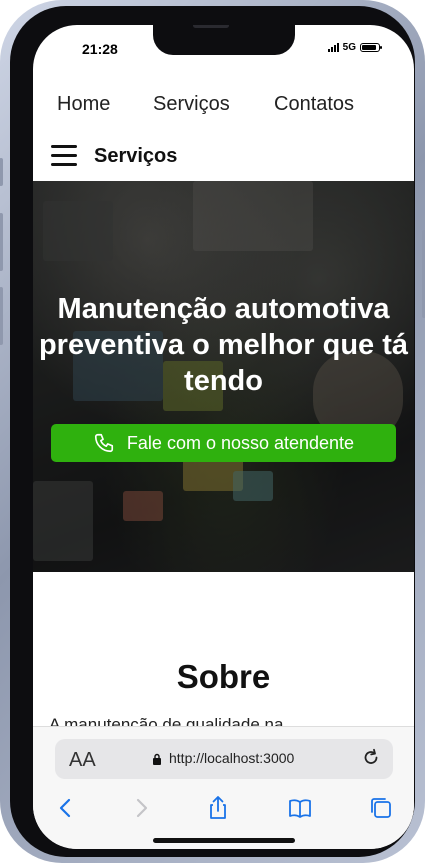  I want to click on about-title: Sobre, so click(223, 676).